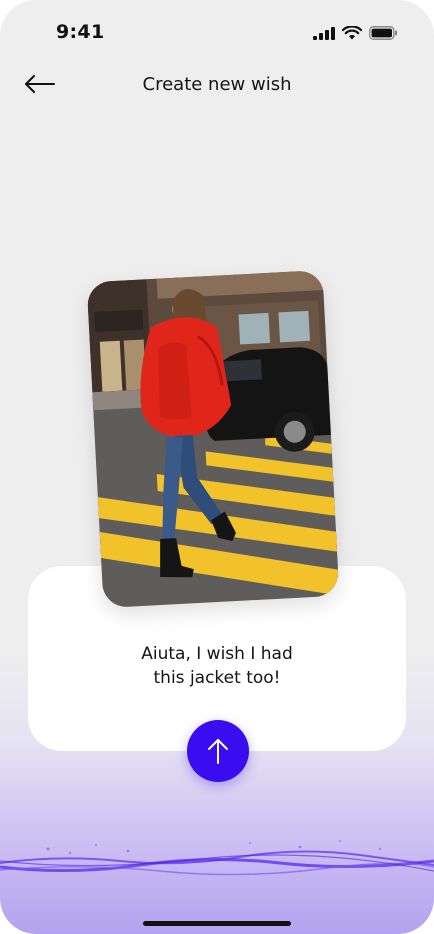 This screenshot has width=434, height=934. I want to click on wish-message-line-2: this jacket too!, so click(217, 678).